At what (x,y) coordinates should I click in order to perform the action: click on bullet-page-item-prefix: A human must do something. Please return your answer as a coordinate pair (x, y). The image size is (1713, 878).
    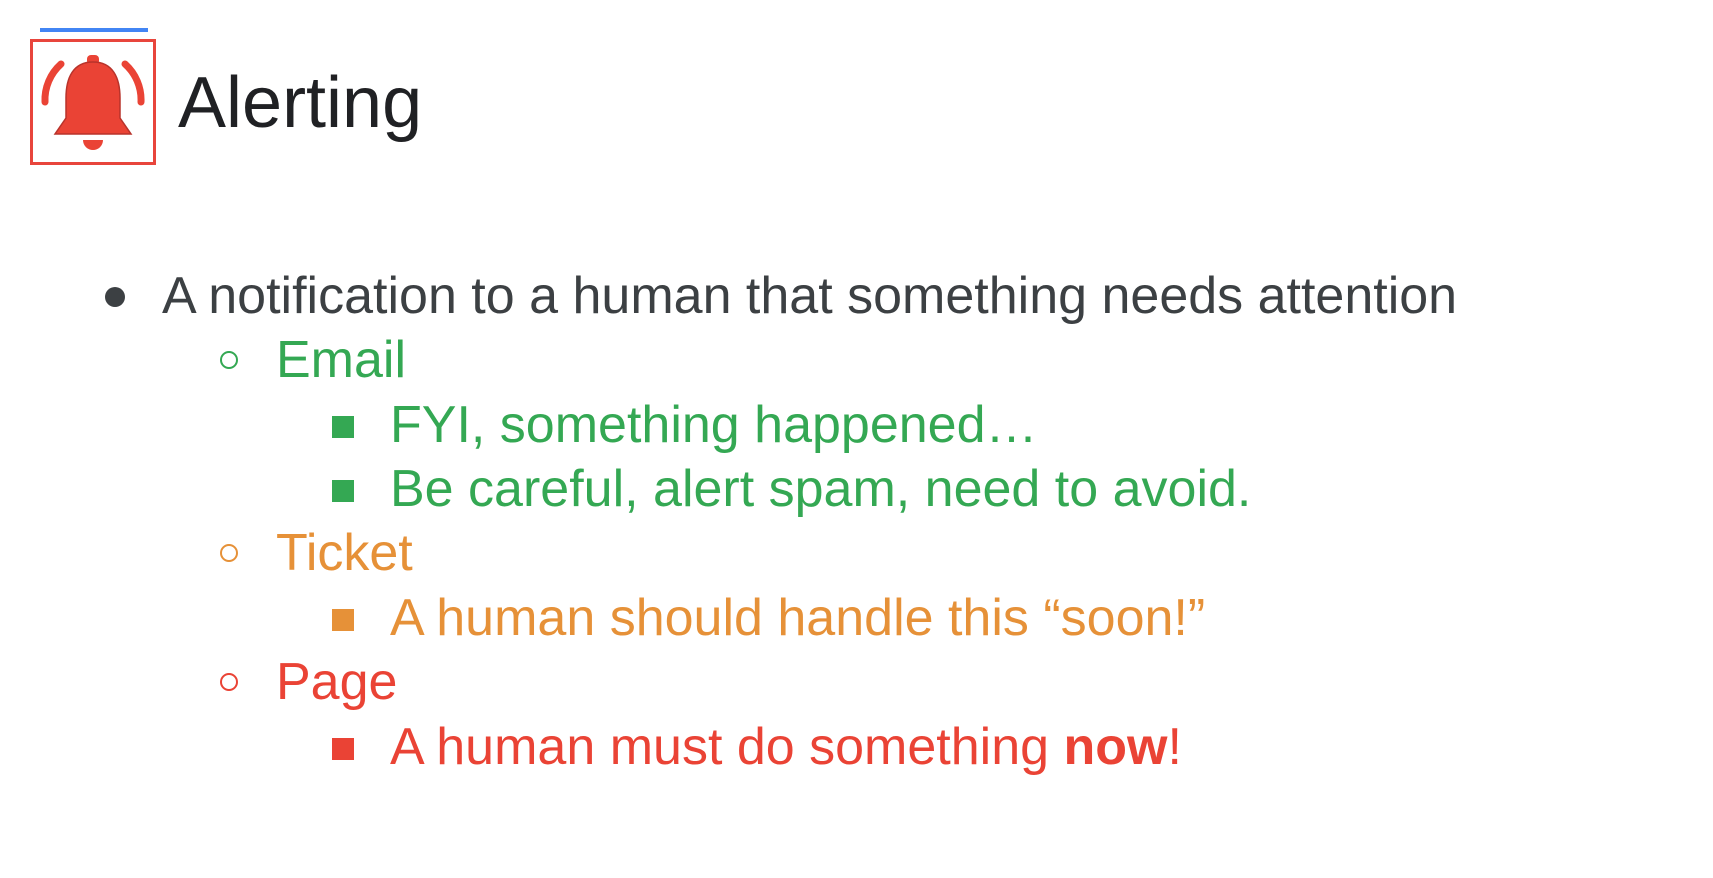
    Looking at the image, I should click on (727, 747).